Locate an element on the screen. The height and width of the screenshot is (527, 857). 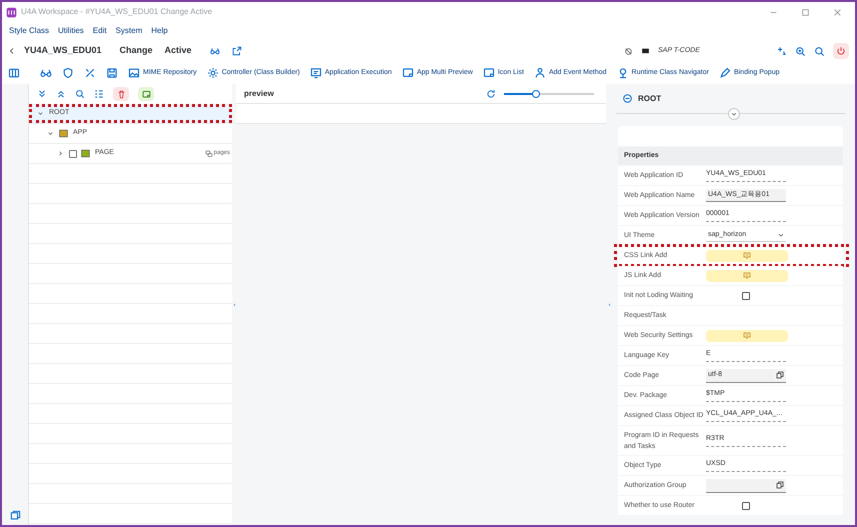
menu-item: Edit is located at coordinates (99, 31).